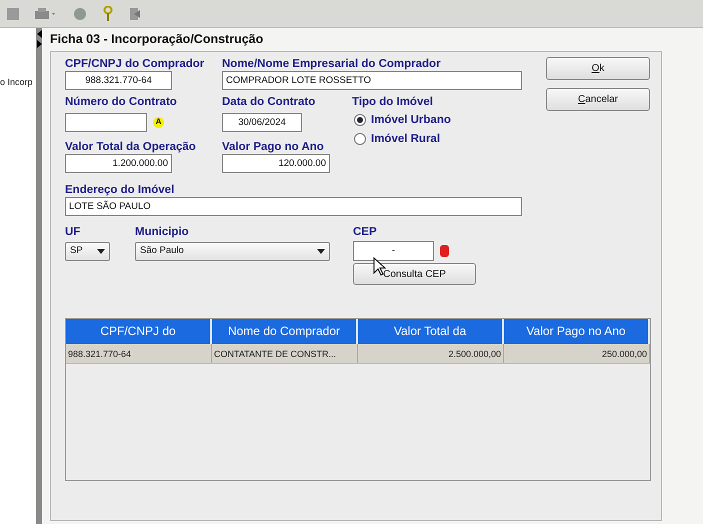  Describe the element at coordinates (157, 39) in the screenshot. I see `window-title: Ficha 03 - Incorporação/Construção` at that location.